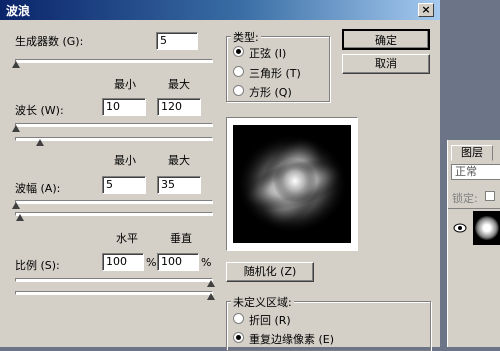 Image resolution: width=500 pixels, height=351 pixels. Describe the element at coordinates (16, 64) in the screenshot. I see `generators-slider-handle` at that location.